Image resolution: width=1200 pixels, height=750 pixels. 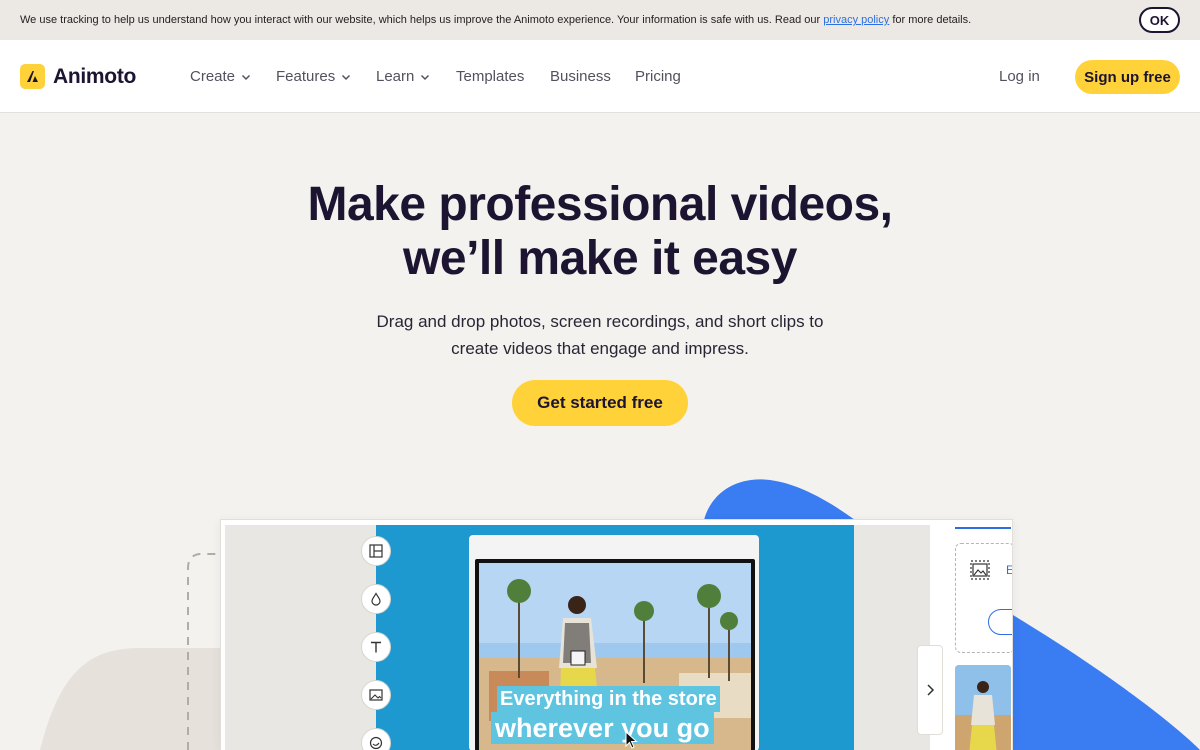 I want to click on thumbnail-image, so click(x=983, y=707).